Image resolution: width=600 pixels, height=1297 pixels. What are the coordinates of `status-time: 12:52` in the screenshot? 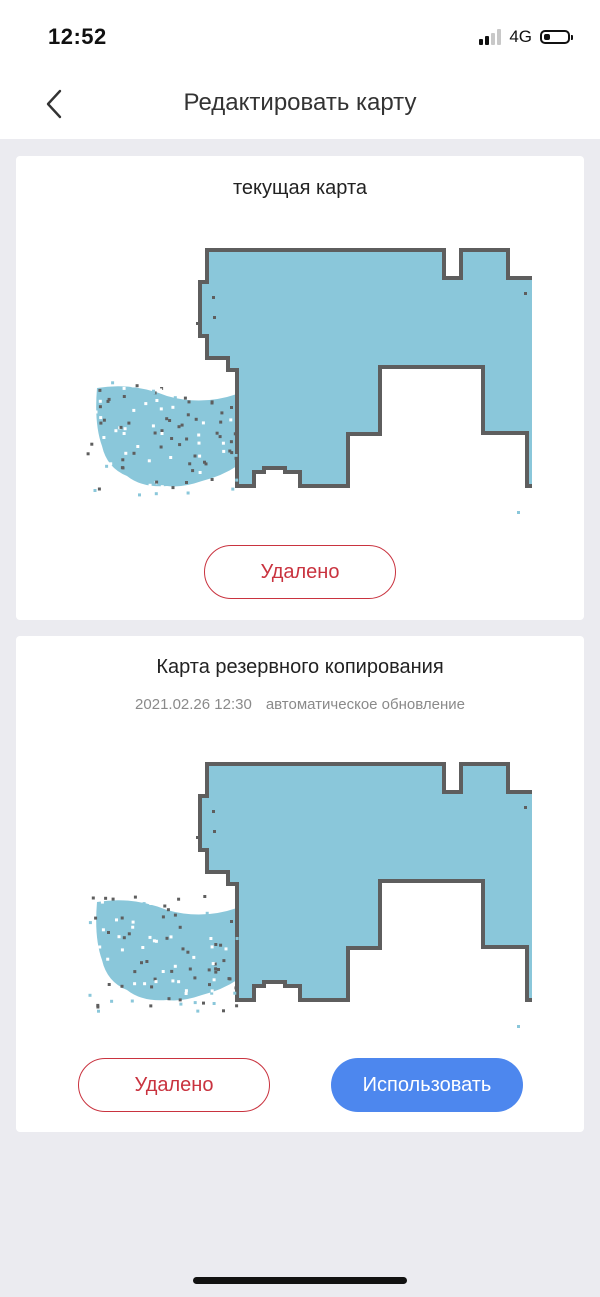 It's located at (77, 36).